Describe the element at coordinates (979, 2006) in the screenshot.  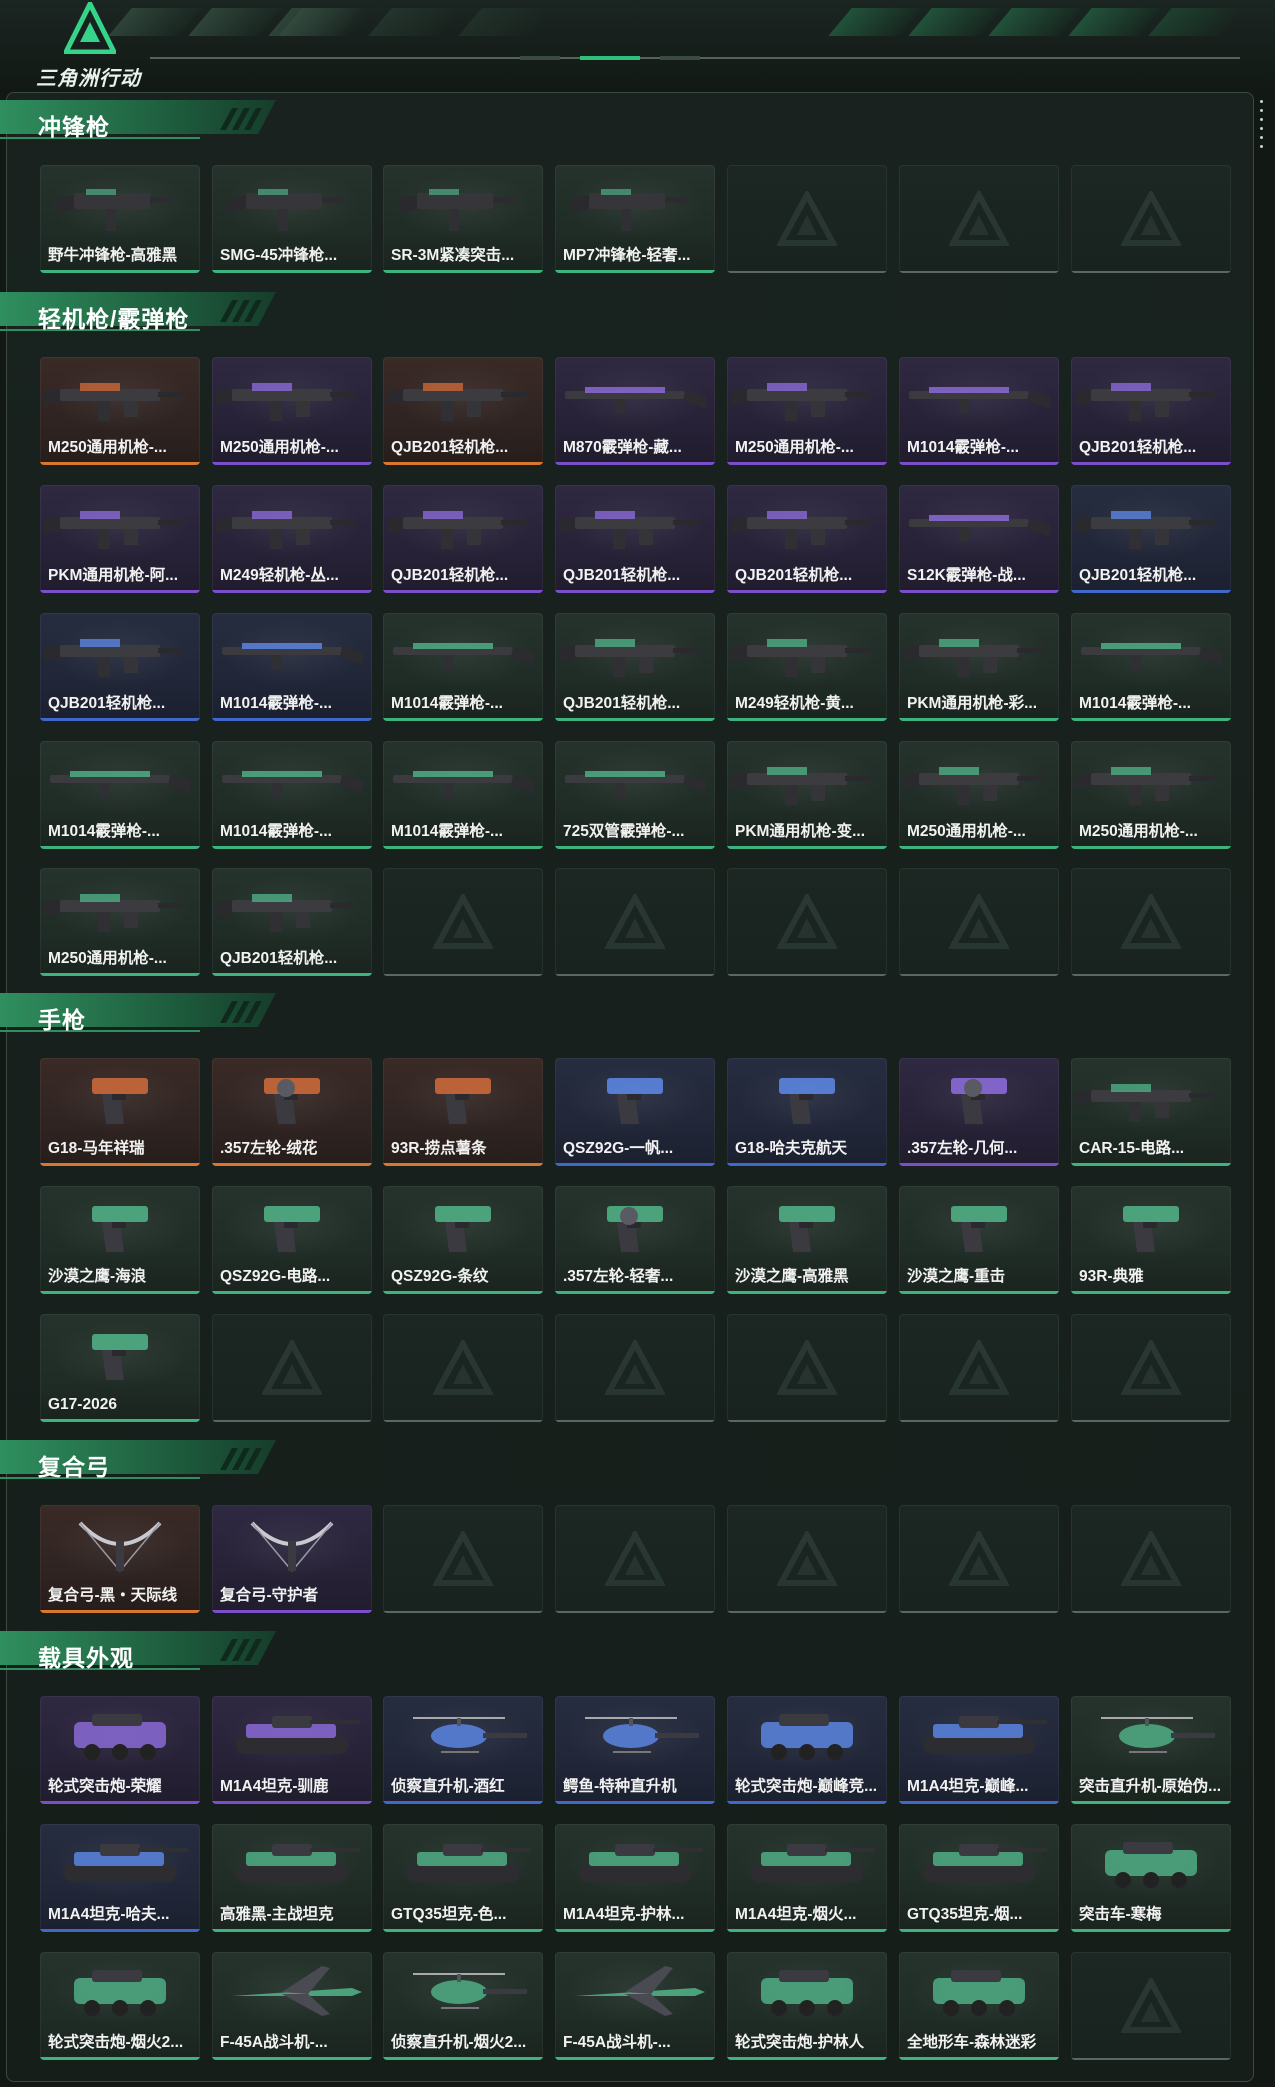
I see `item-tile: 全地形车-森林迷彩` at that location.